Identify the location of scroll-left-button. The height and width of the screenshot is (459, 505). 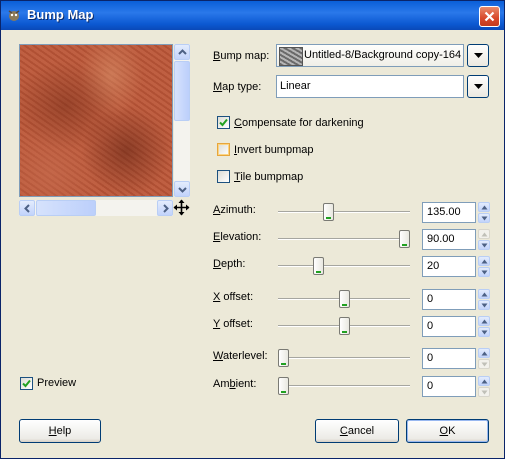
(27, 208).